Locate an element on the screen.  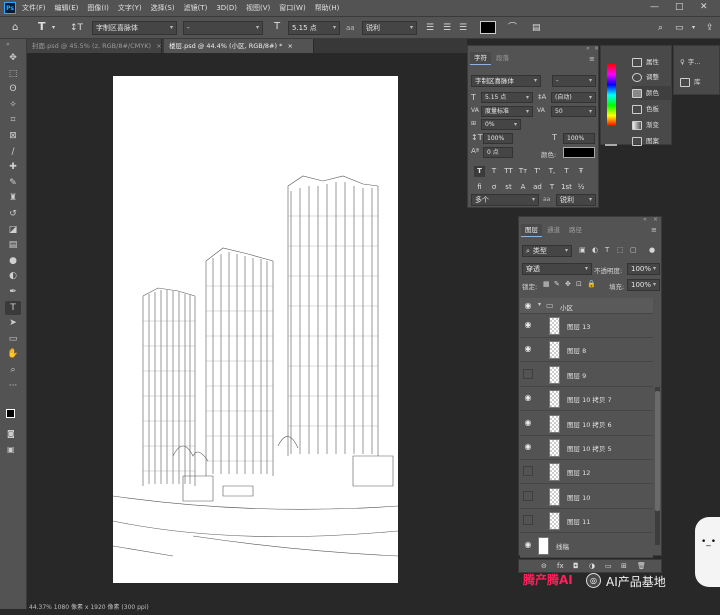
minimize-button: — is located at coordinates (654, 7).